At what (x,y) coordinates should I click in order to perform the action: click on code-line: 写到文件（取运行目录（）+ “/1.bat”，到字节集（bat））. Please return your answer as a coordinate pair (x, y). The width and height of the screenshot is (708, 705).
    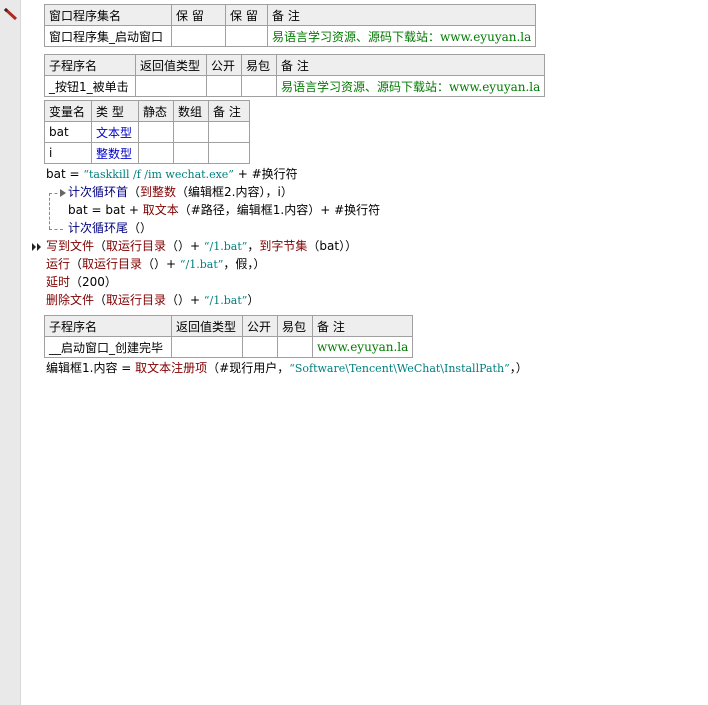
    Looking at the image, I should click on (201, 246).